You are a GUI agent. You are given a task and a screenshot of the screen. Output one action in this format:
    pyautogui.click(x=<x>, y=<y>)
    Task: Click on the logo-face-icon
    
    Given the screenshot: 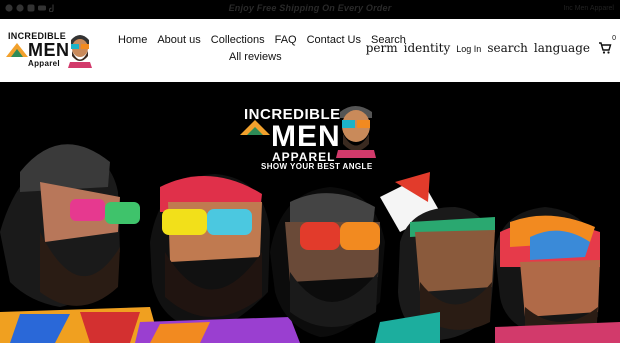 What is the action you would take?
    pyautogui.click(x=80, y=51)
    